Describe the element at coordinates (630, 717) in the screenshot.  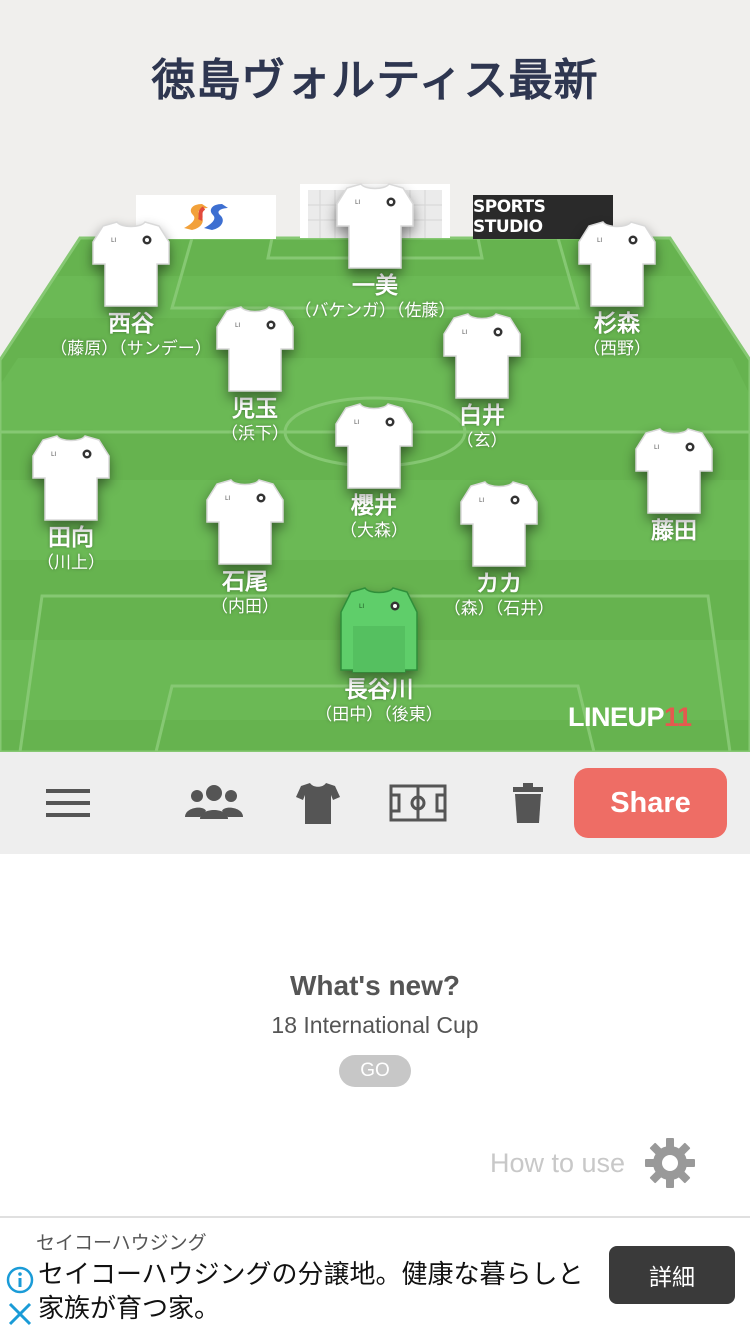
I see `lineup11-logo: LINEUP11` at that location.